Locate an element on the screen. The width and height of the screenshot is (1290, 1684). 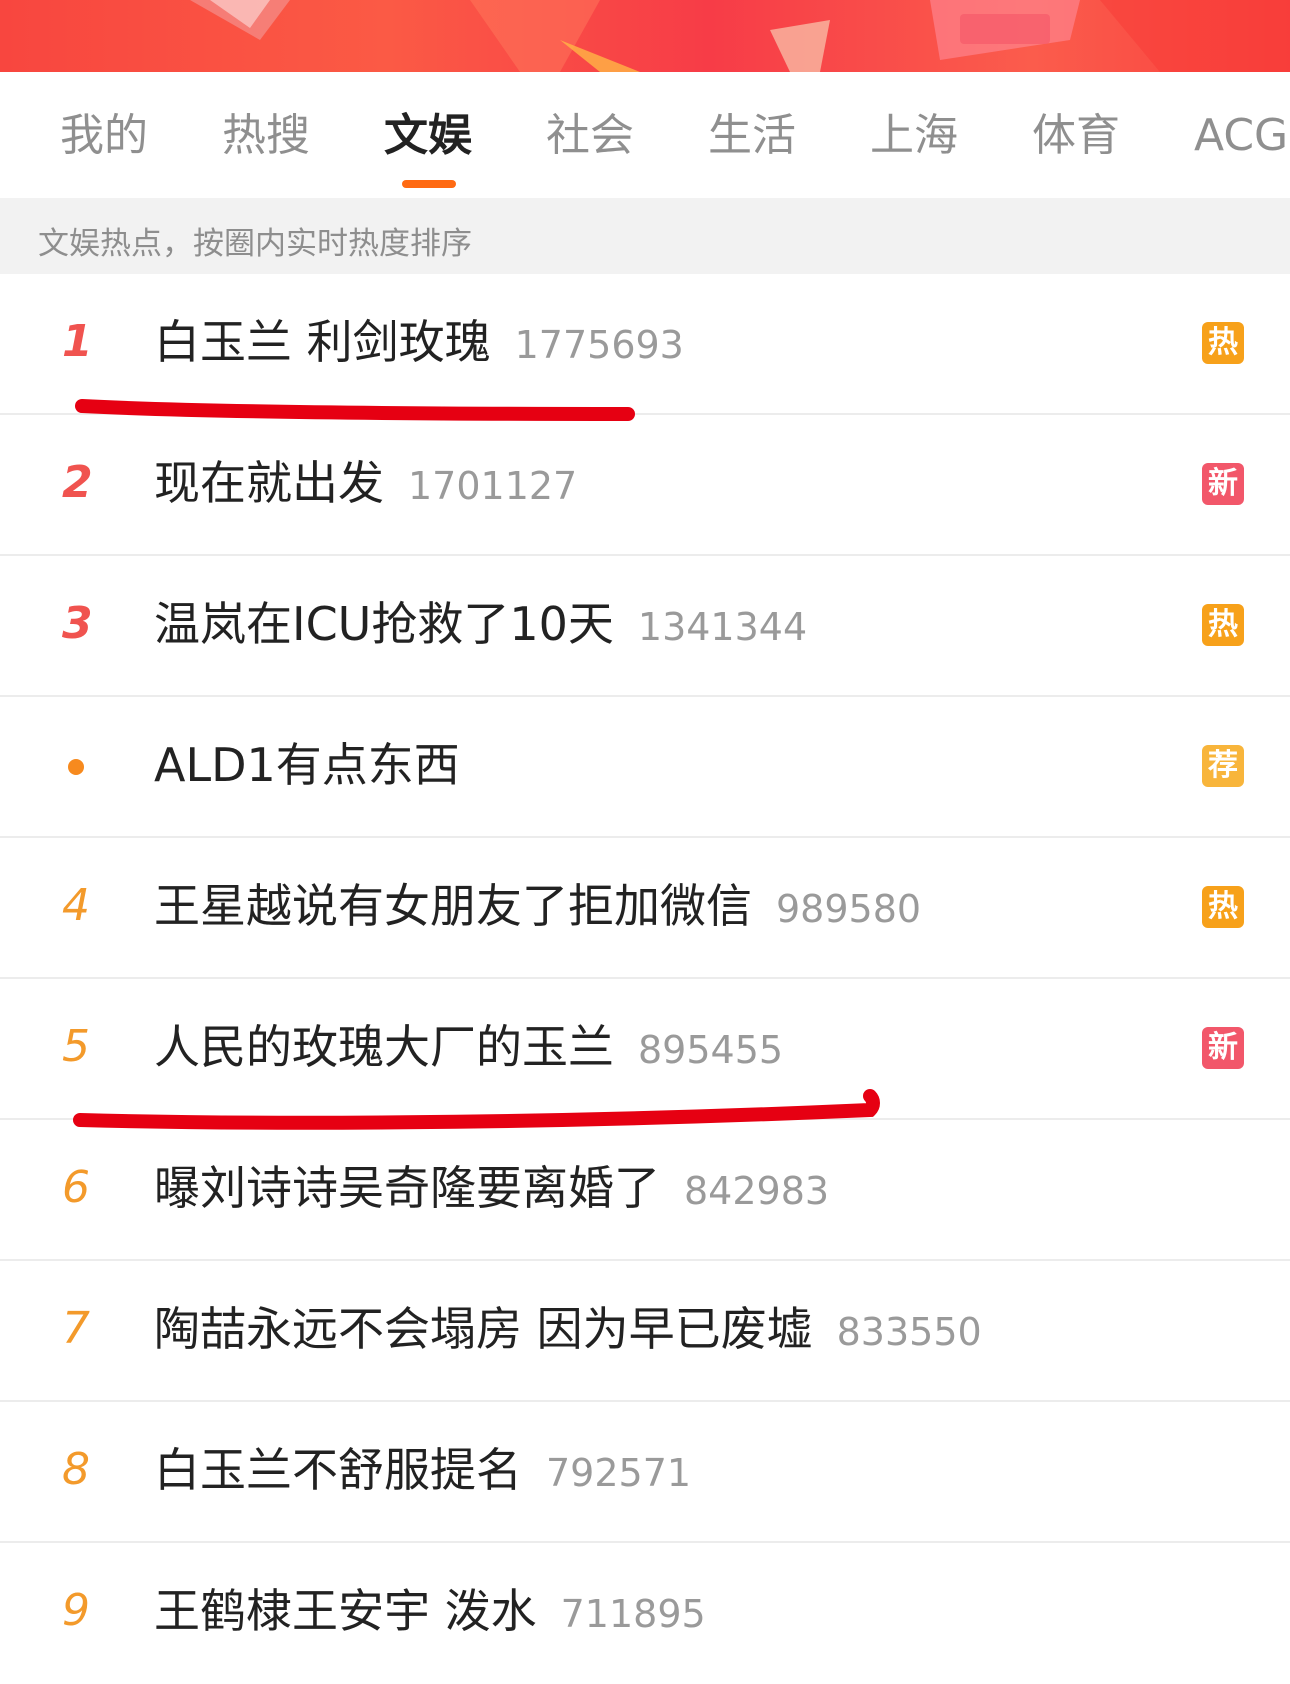
rank-number: 7 is located at coordinates (76, 1328).